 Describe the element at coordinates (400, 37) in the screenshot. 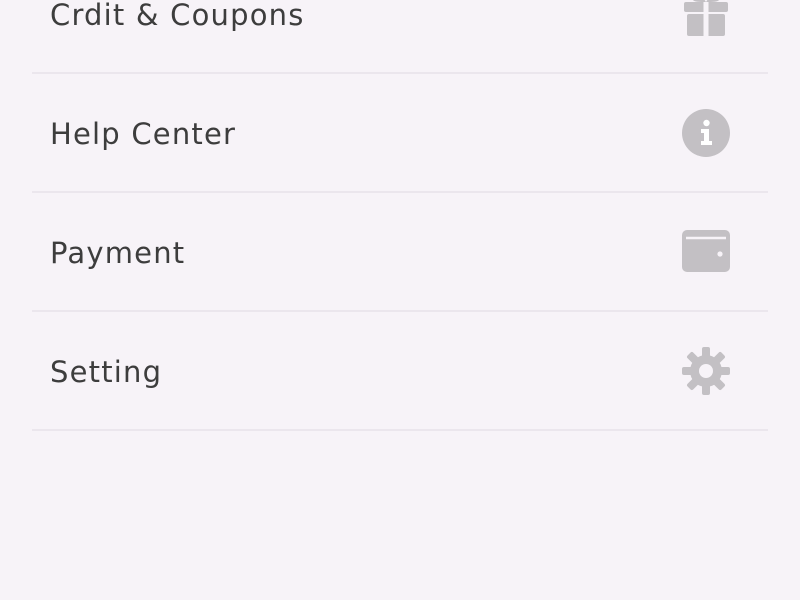

I see `menu-item-credit-coupons: Crdit & Coupons` at that location.